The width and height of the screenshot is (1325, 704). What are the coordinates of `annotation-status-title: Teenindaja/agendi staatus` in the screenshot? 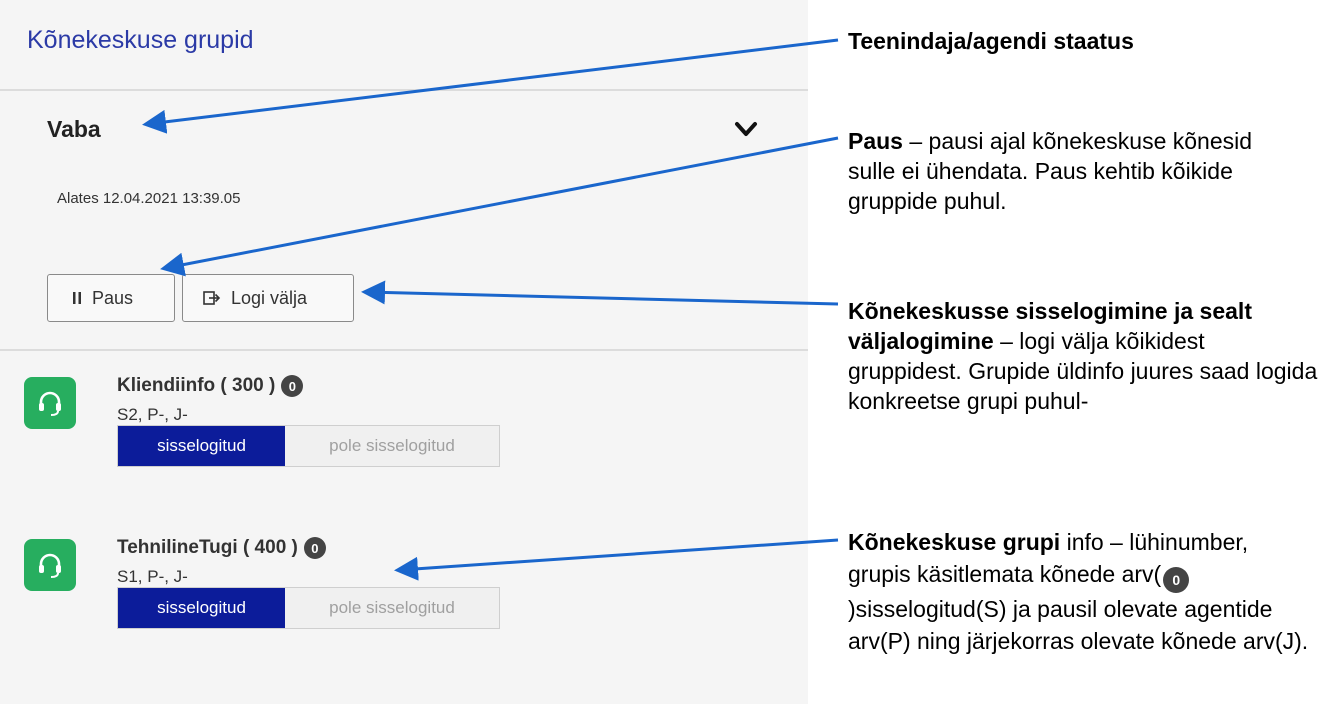 It's located at (991, 41).